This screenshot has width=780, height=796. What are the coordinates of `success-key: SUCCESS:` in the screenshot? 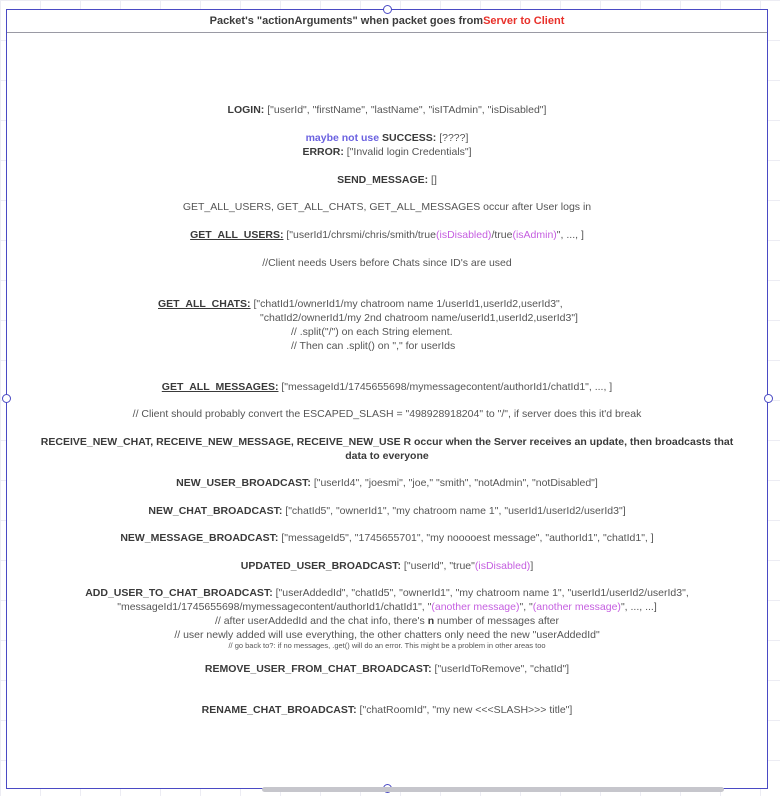 It's located at (409, 138).